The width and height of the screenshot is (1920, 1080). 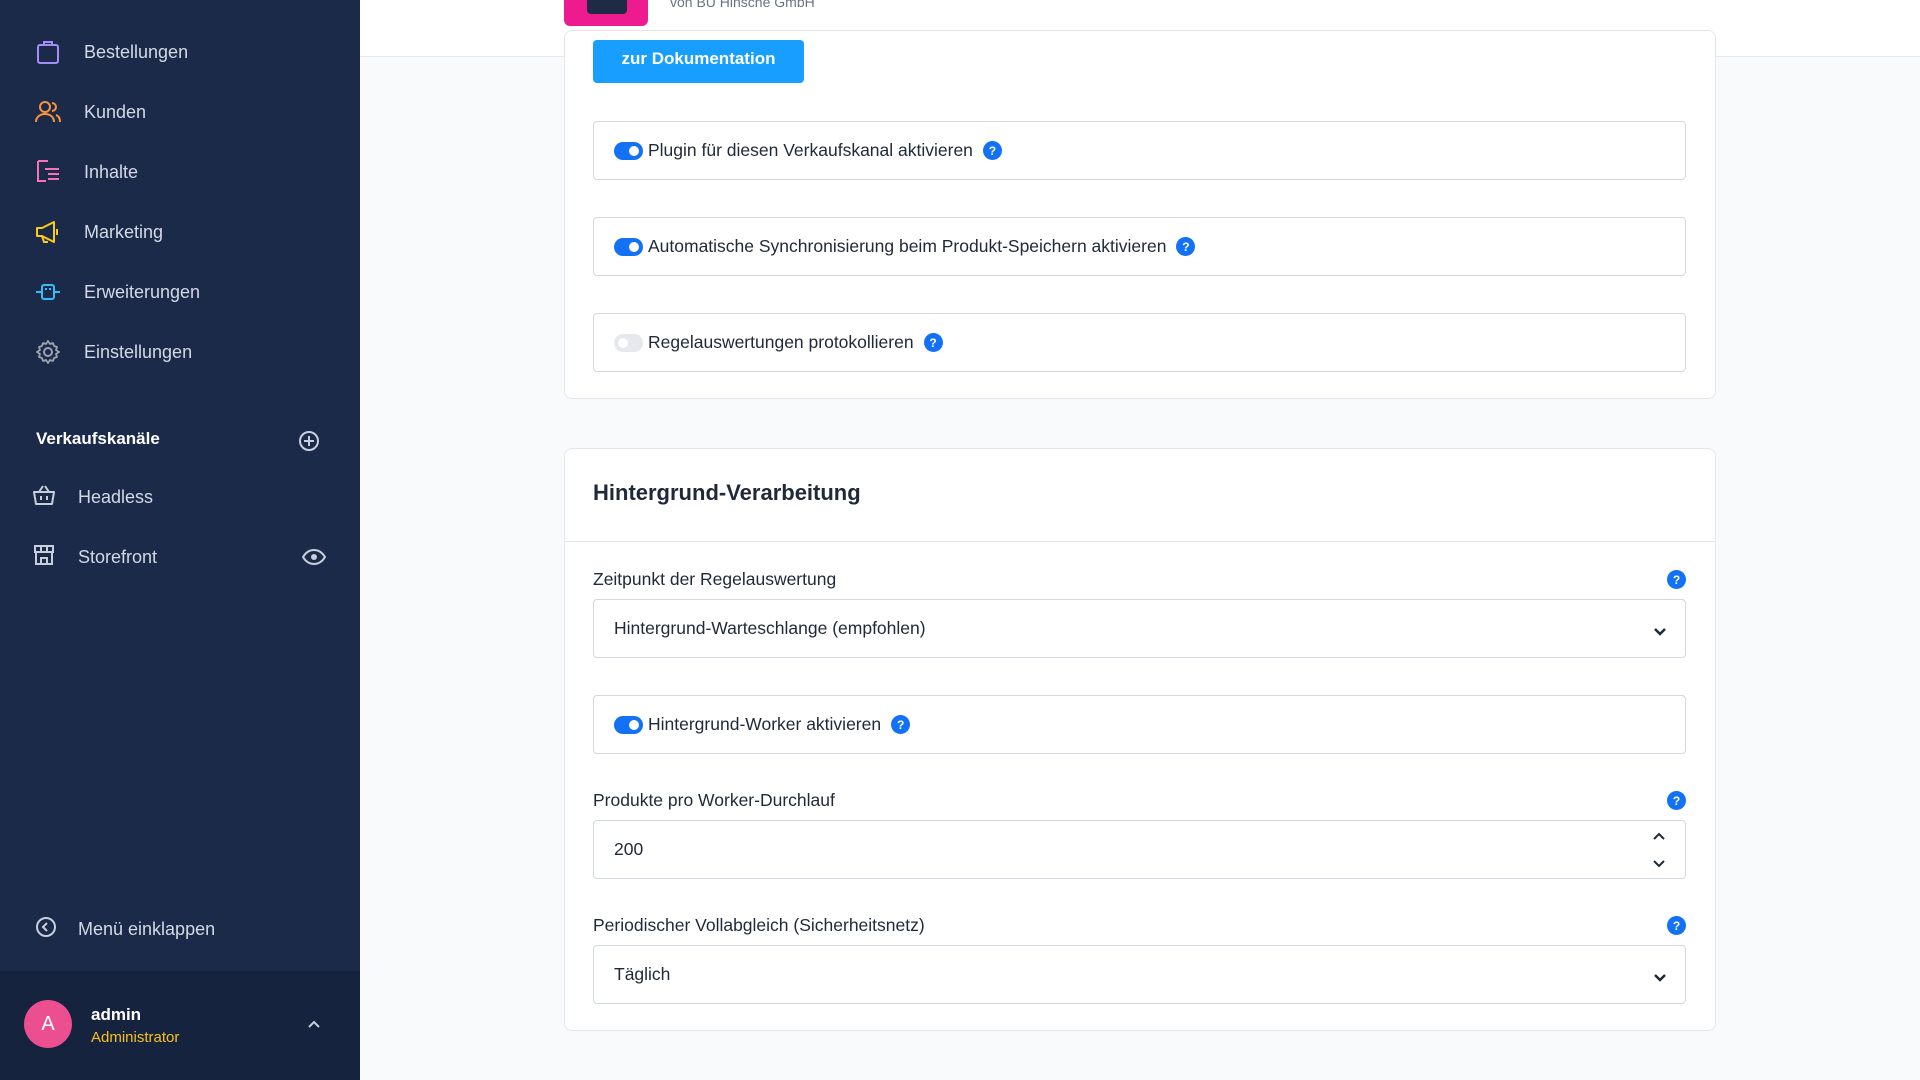 I want to click on full-sync-select: Täglich, so click(x=1139, y=974).